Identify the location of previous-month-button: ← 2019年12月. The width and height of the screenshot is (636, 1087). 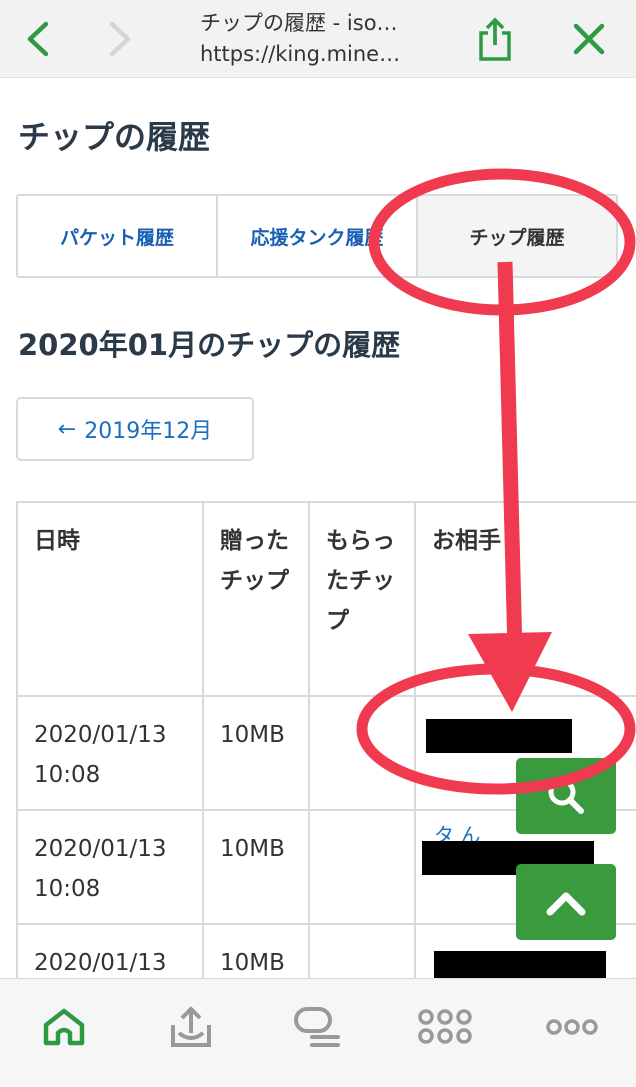
(135, 429).